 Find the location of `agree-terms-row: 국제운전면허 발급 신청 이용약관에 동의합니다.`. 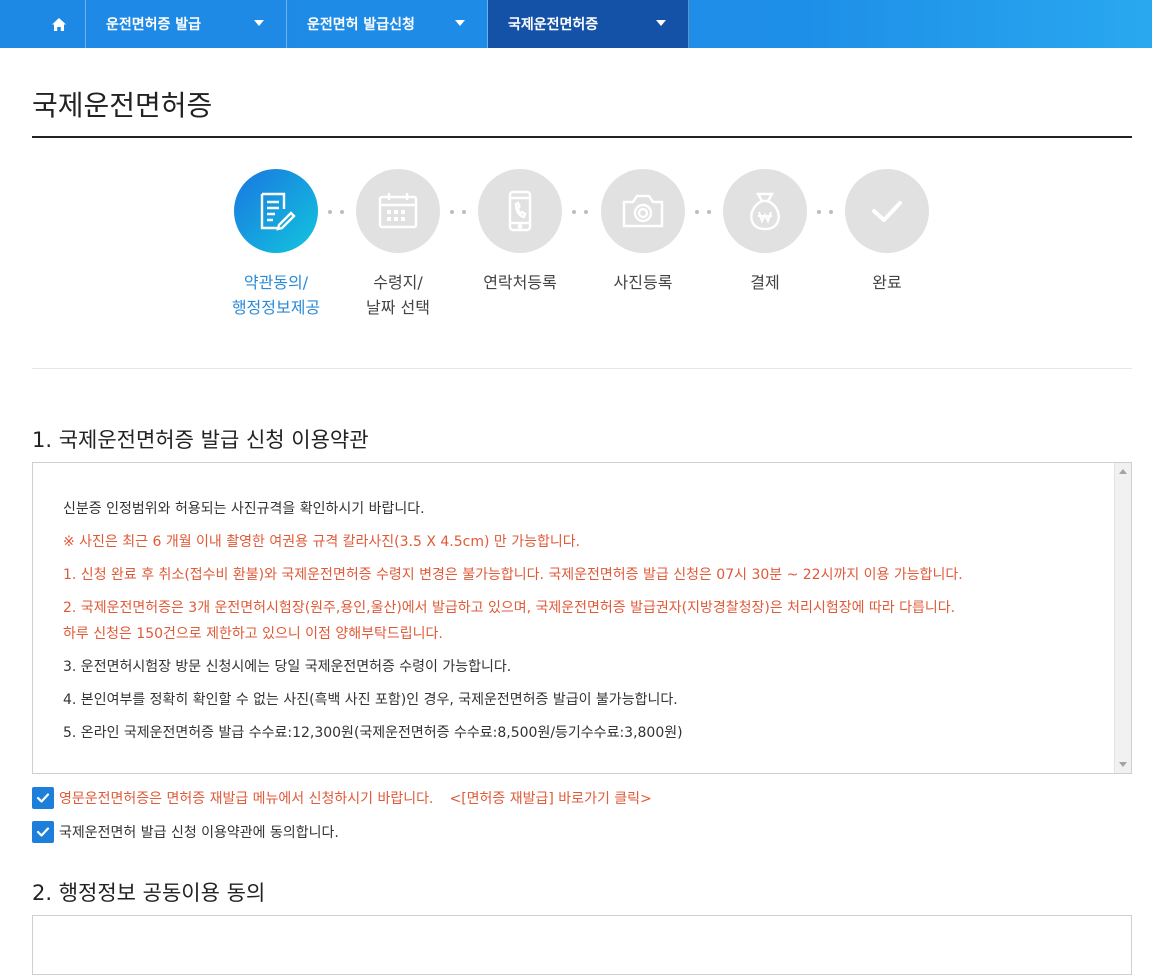

agree-terms-row: 국제운전면허 발급 신청 이용약관에 동의합니다. is located at coordinates (185, 832).